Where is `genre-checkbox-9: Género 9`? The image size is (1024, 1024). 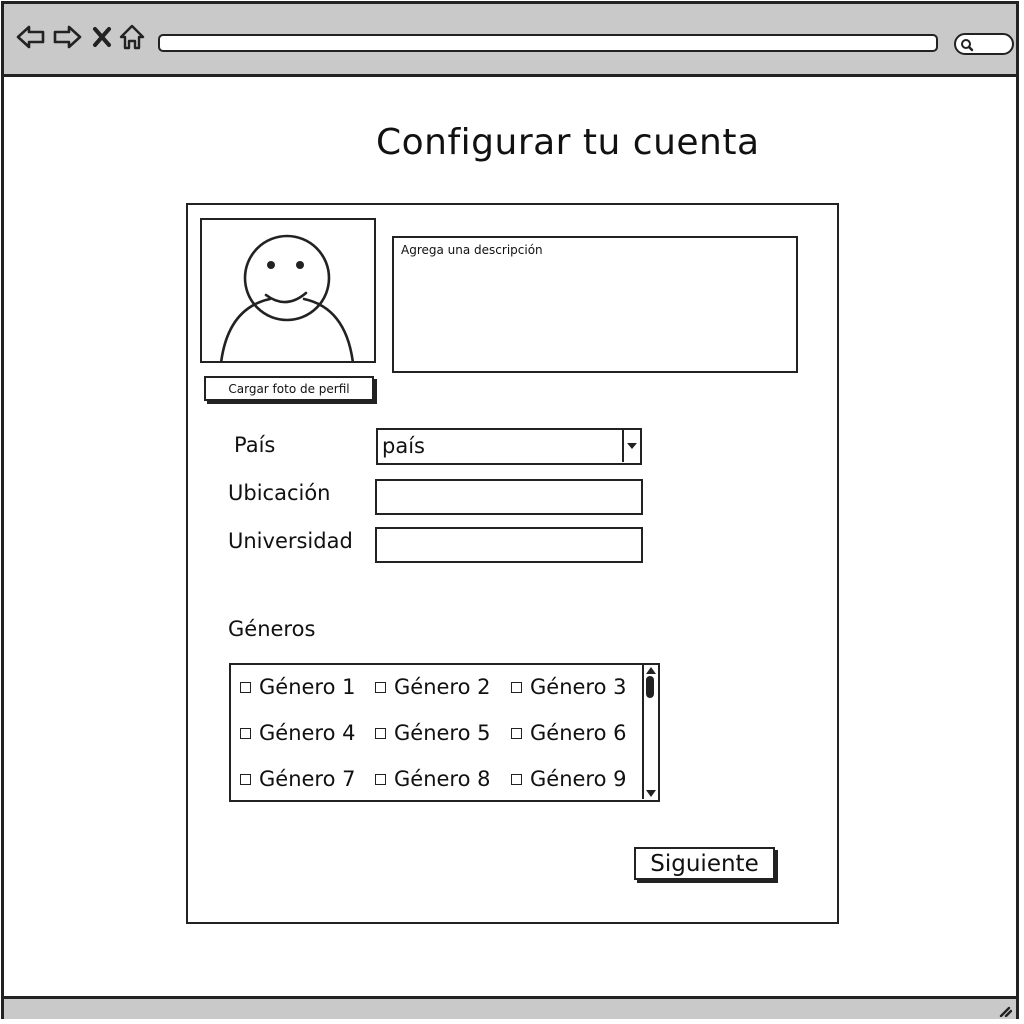
genre-checkbox-9: Género 9 is located at coordinates (568, 779).